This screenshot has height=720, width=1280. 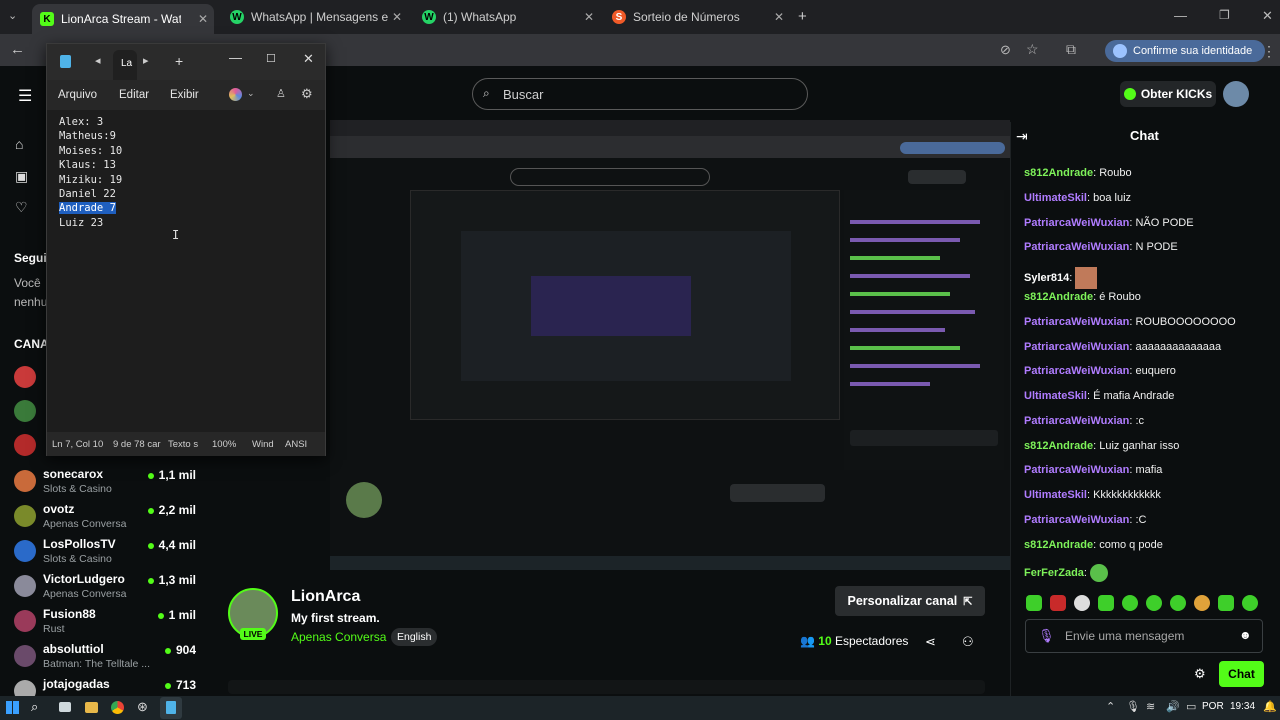 I want to click on back-arrow-icon: ←, so click(x=17, y=49).